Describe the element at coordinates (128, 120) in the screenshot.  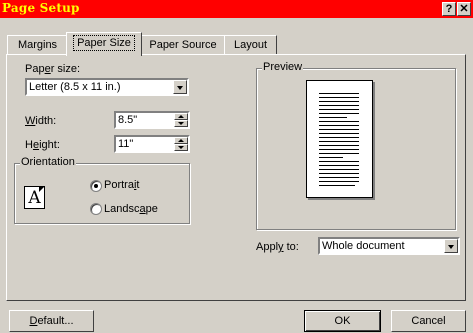
I see `width-value: 8.5"` at that location.